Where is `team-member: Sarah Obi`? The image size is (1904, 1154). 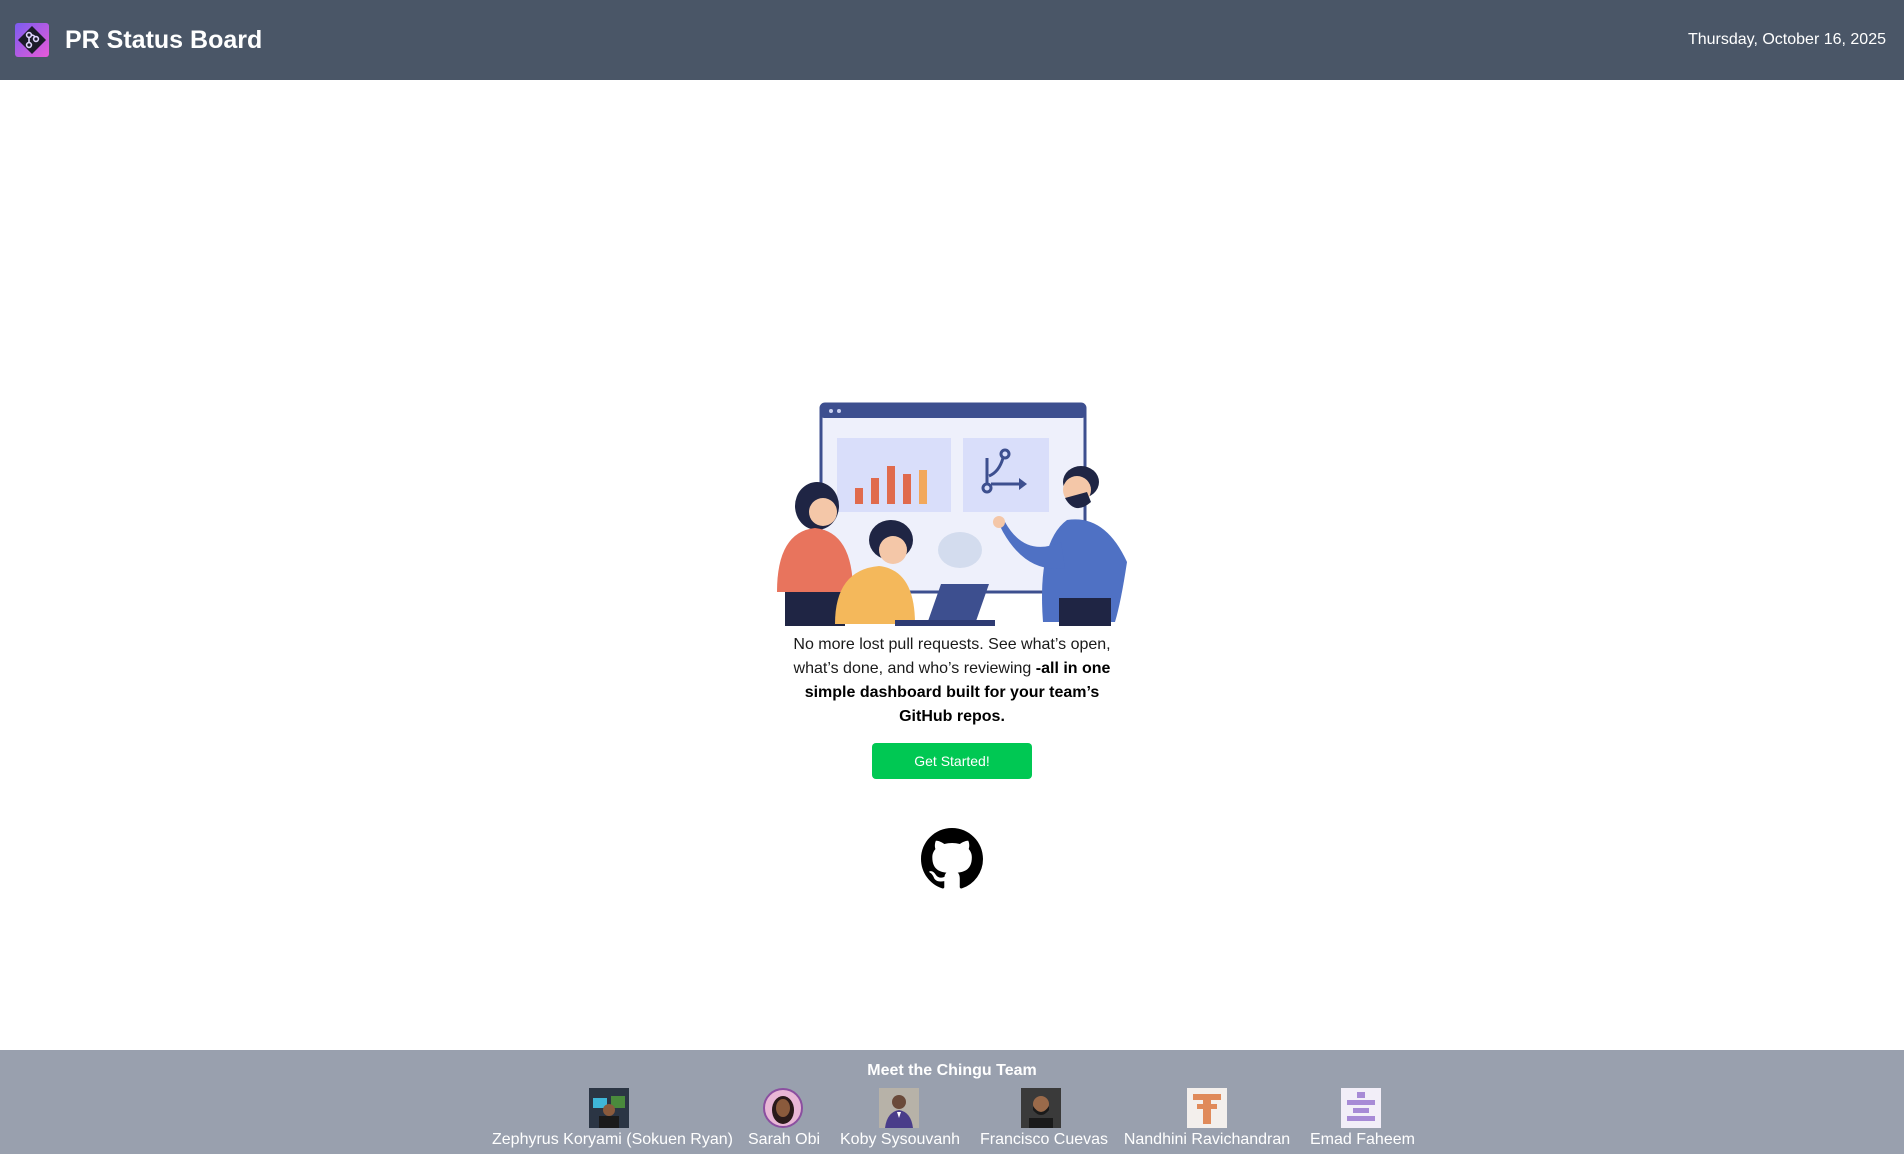
team-member: Sarah Obi is located at coordinates (784, 1119).